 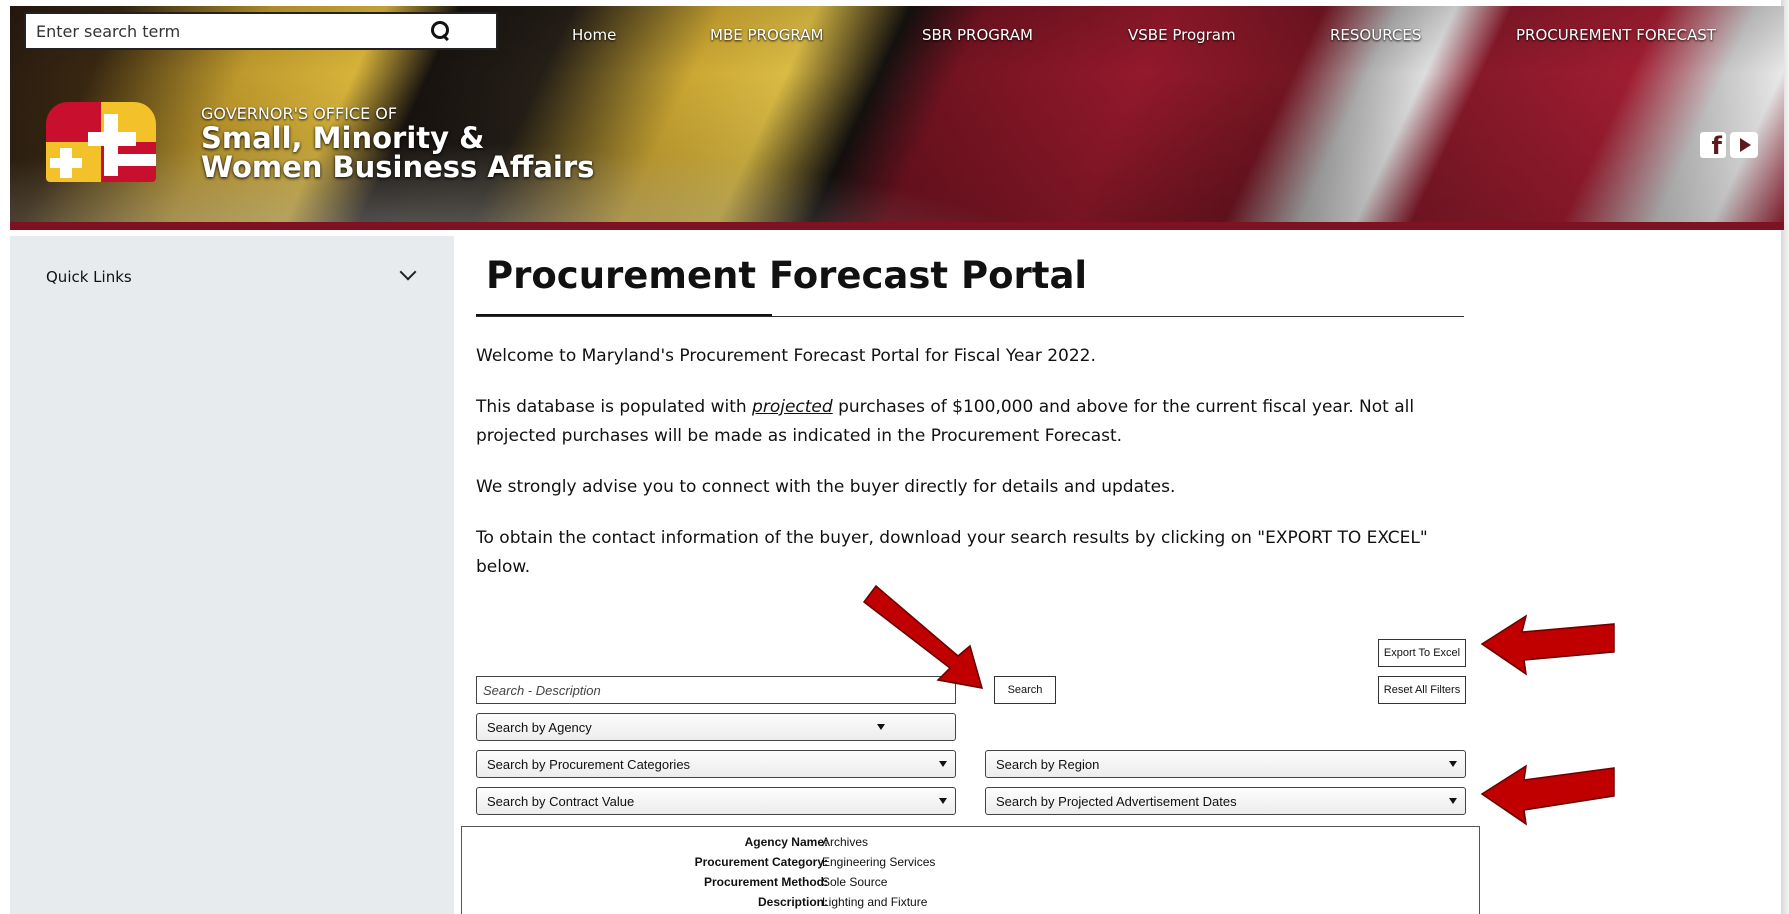 I want to click on org-title: Small, Minority & Women Business Affairs, so click(x=397, y=153).